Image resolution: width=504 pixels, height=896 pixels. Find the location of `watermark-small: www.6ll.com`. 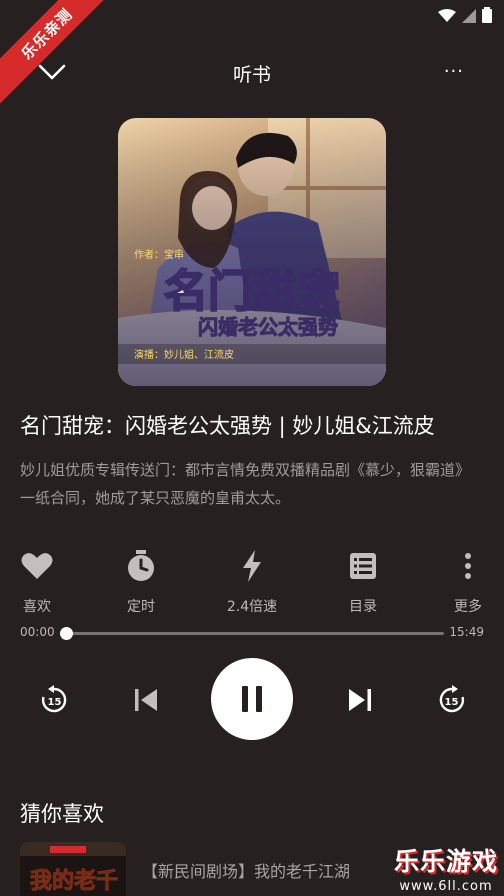

watermark-small: www.6ll.com is located at coordinates (446, 886).